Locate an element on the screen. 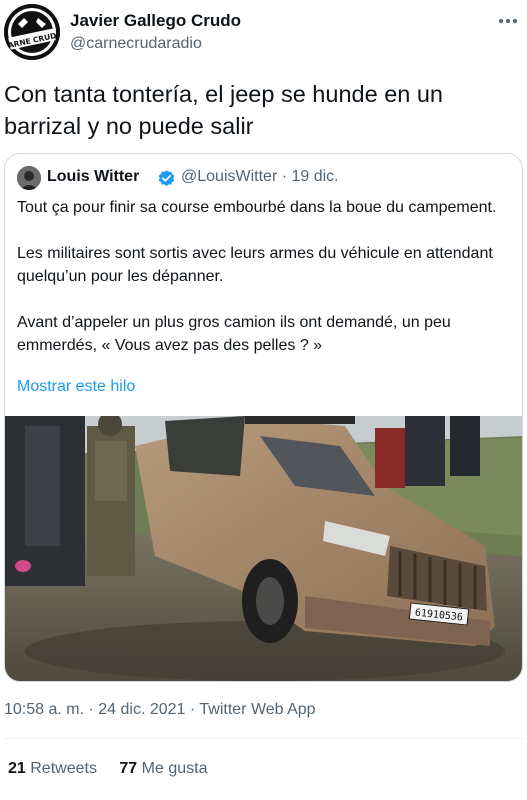 The width and height of the screenshot is (527, 800). likes-stat: 77 Me gusta is located at coordinates (163, 769).